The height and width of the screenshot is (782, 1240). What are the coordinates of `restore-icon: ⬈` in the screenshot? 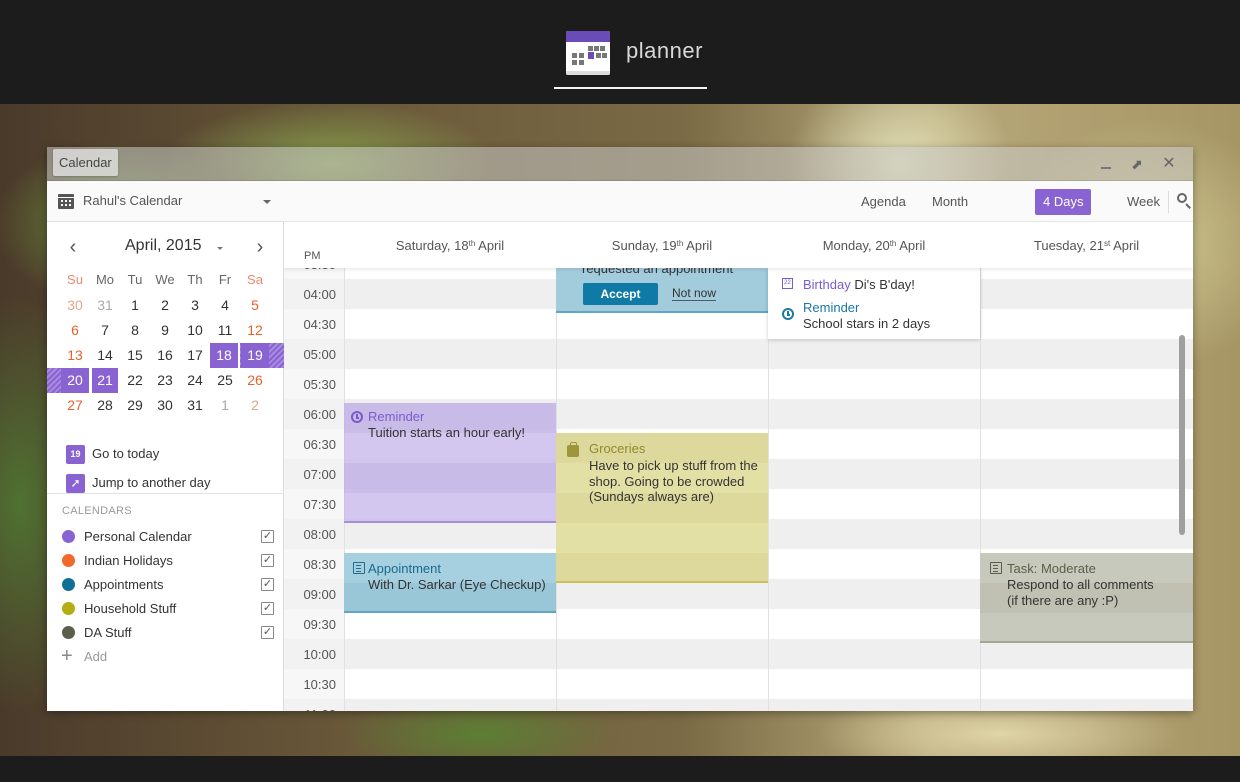 It's located at (1137, 164).